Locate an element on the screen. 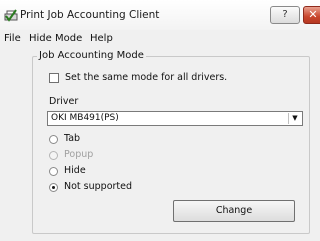 This screenshot has height=241, width=320. title-bar: Print Job Accounting Client ? ✕ is located at coordinates (160, 15).